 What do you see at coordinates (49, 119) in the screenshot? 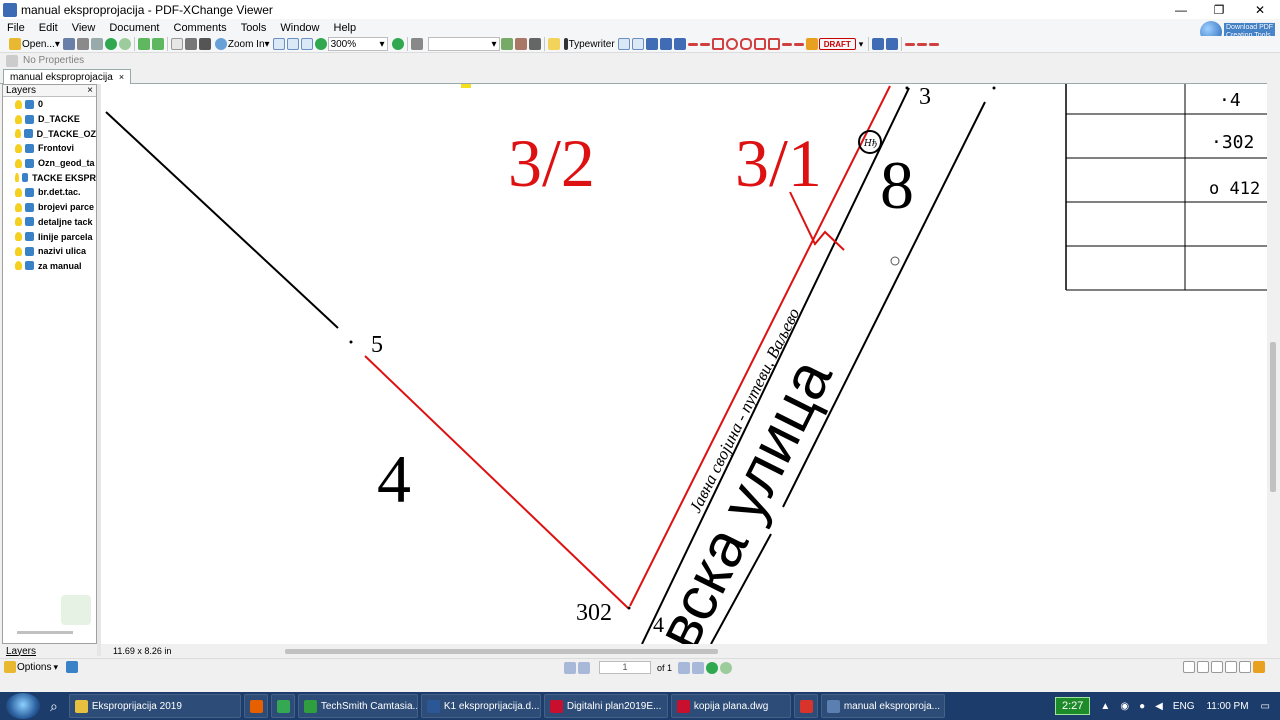
I see `layer-item: D_TACKE` at bounding box center [49, 119].